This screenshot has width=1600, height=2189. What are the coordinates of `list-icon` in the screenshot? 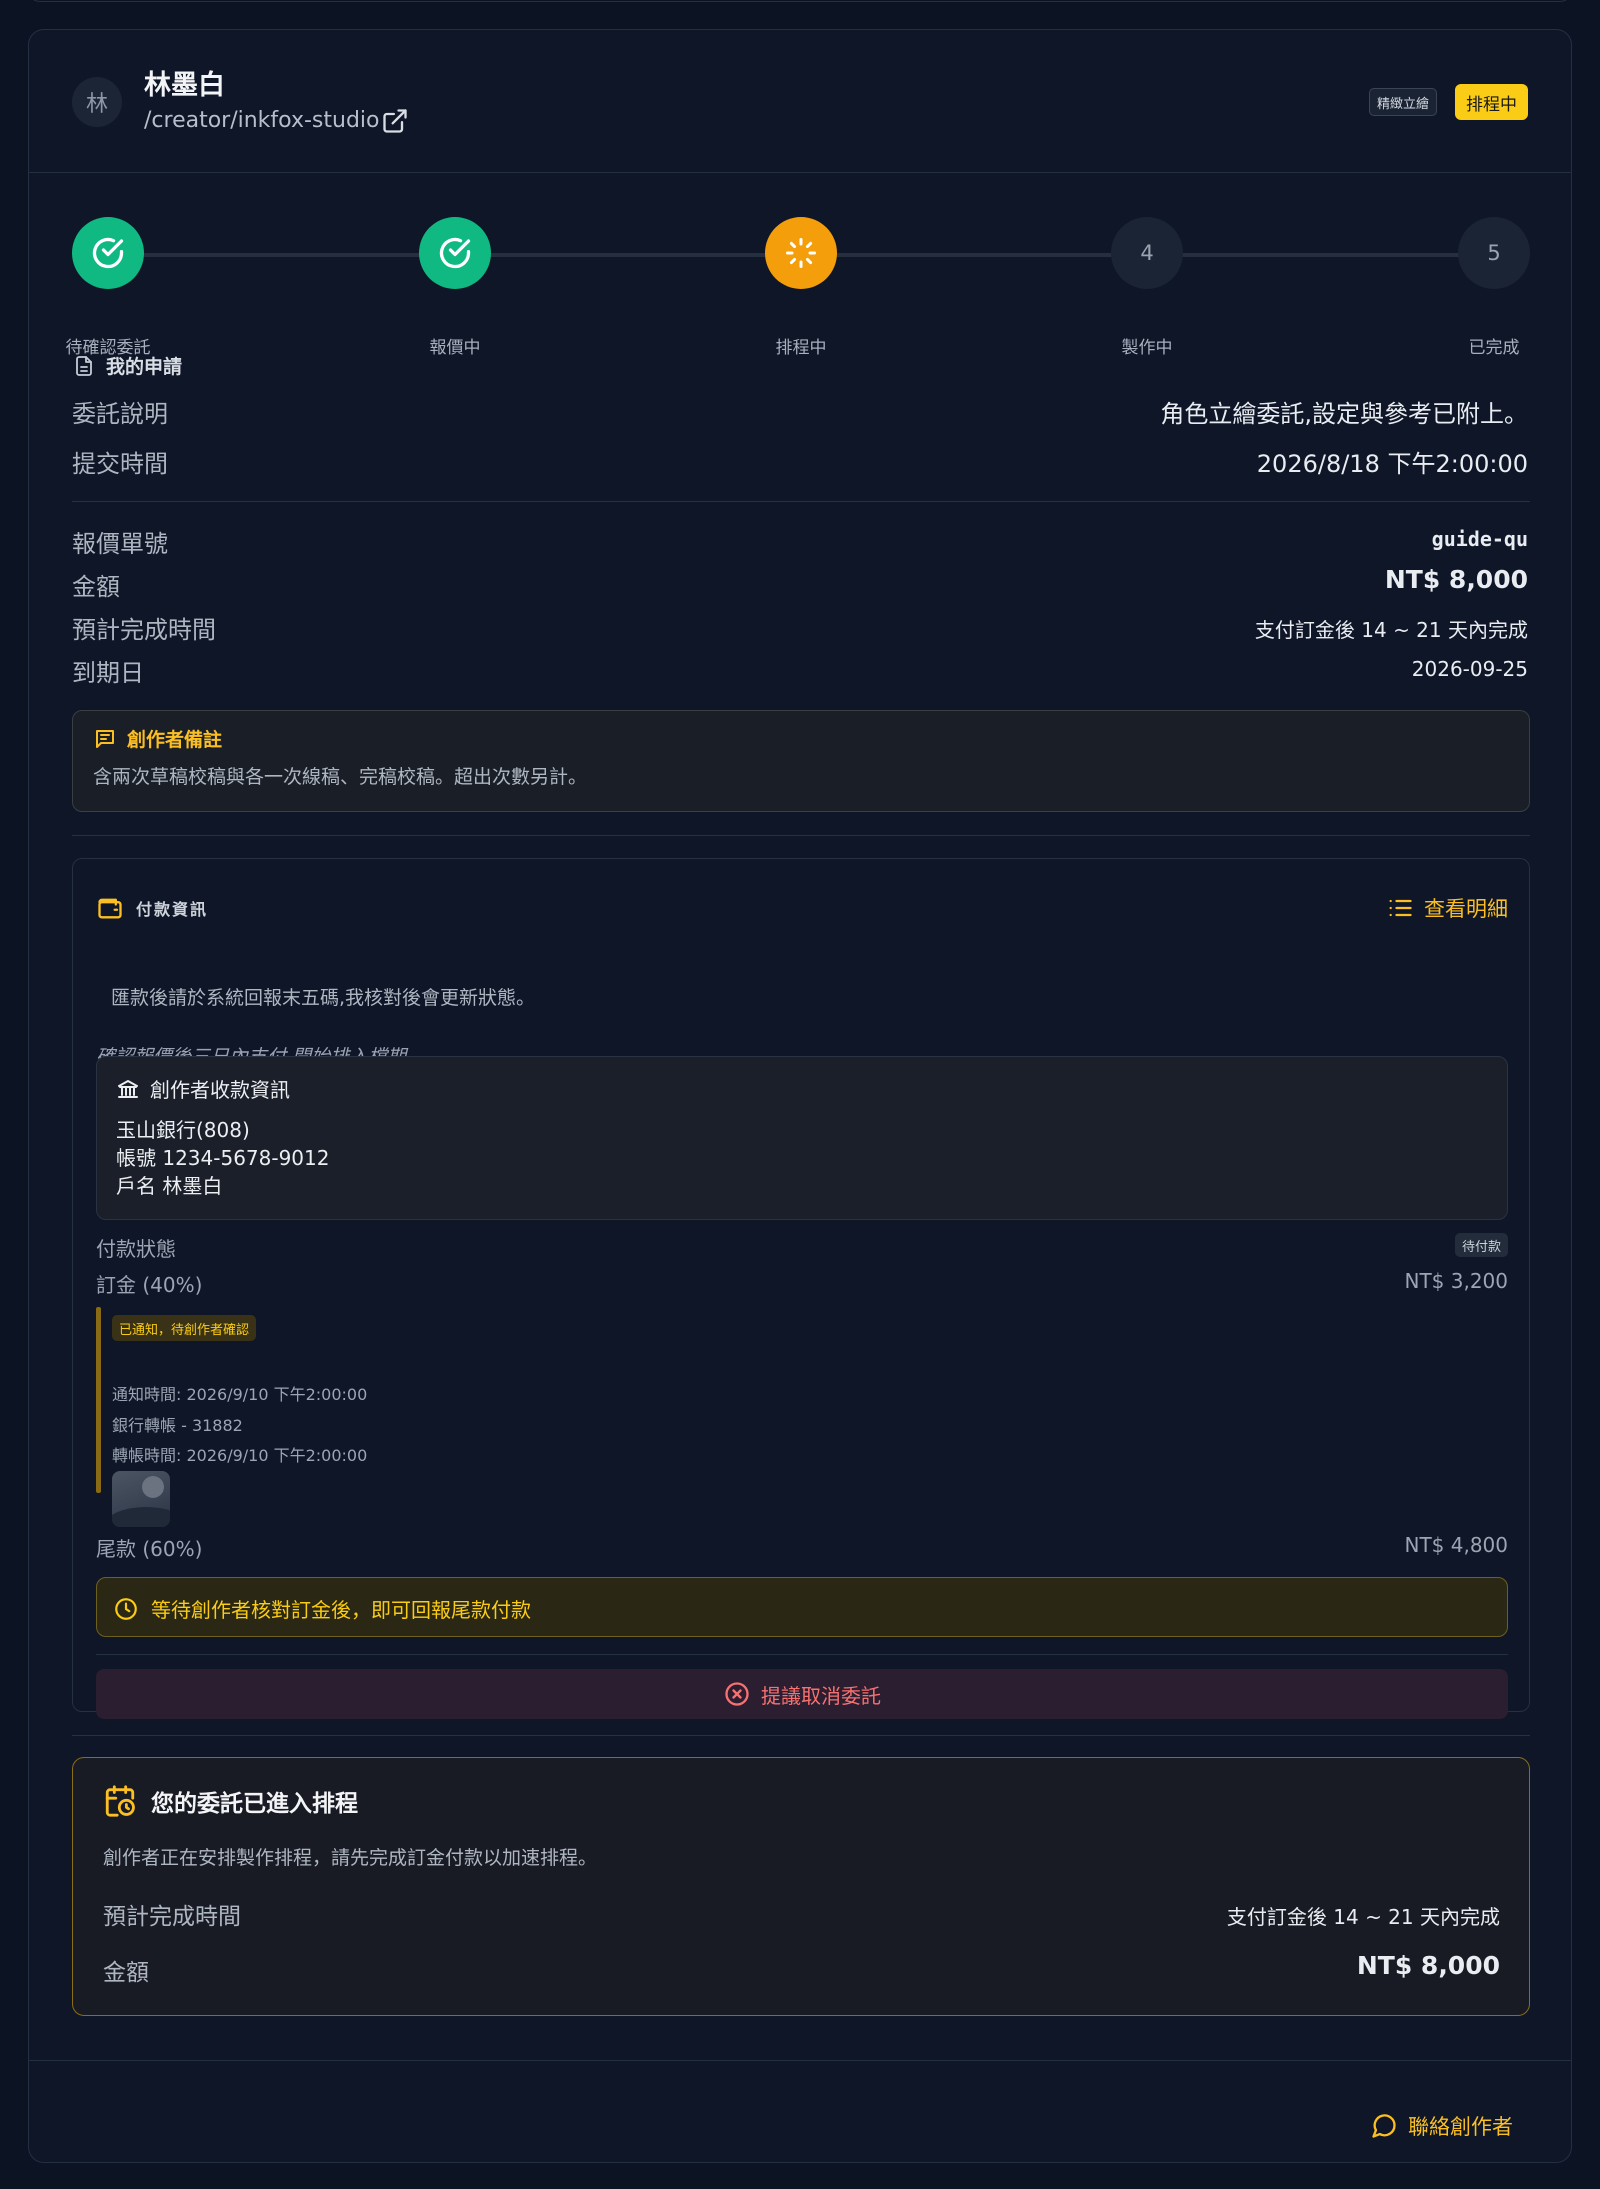 It's located at (1400, 908).